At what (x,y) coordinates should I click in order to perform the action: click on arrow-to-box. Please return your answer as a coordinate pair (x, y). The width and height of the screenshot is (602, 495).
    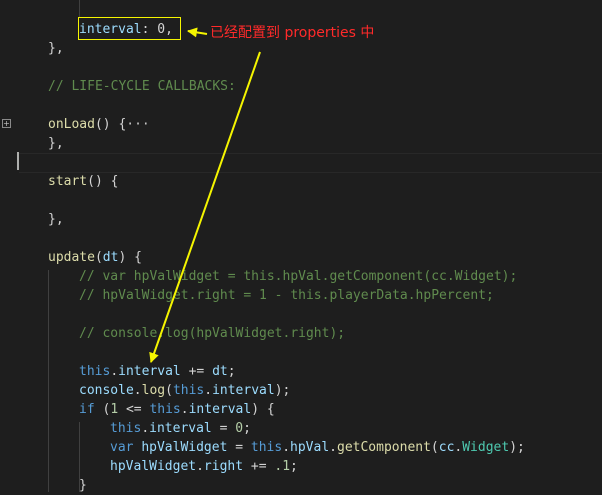
    Looking at the image, I should click on (197, 32).